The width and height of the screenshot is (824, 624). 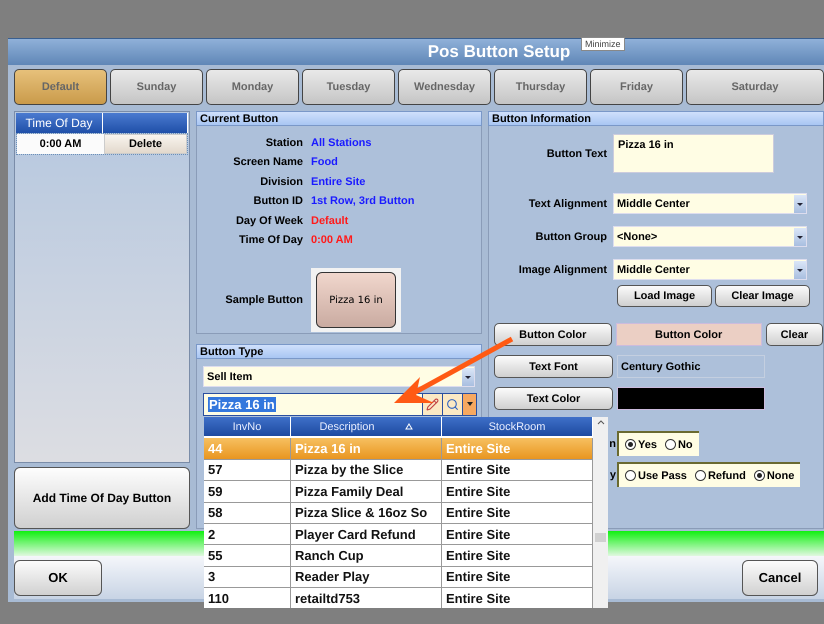 I want to click on pencil-icon, so click(x=432, y=404).